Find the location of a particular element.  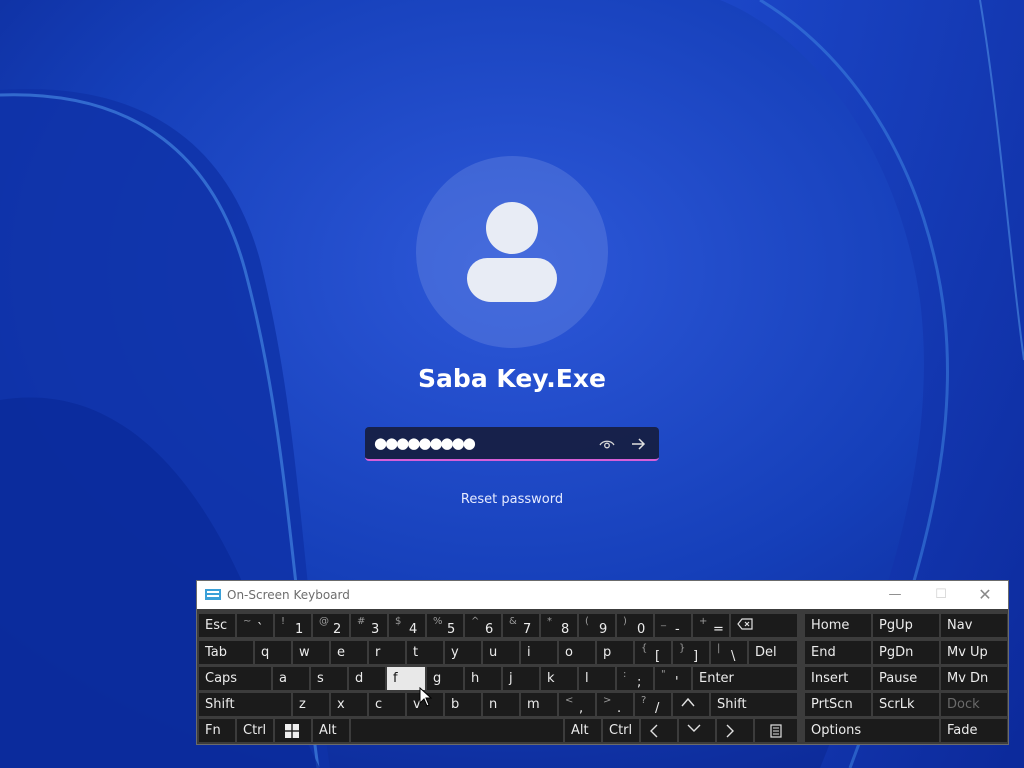

key-label: Nav is located at coordinates (960, 625).